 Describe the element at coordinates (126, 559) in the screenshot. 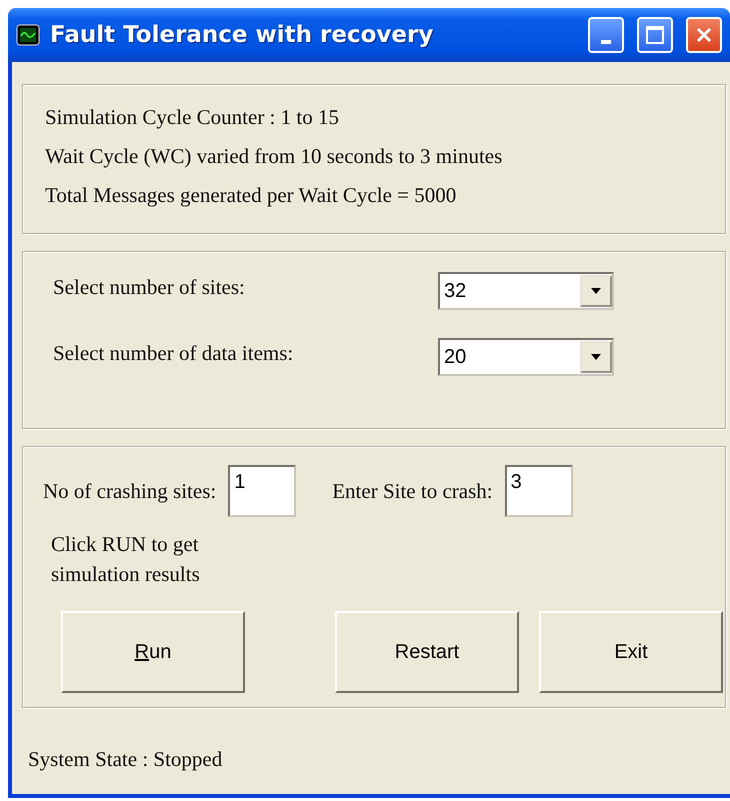

I see `hint-text: Click RUN to get simulation results` at that location.